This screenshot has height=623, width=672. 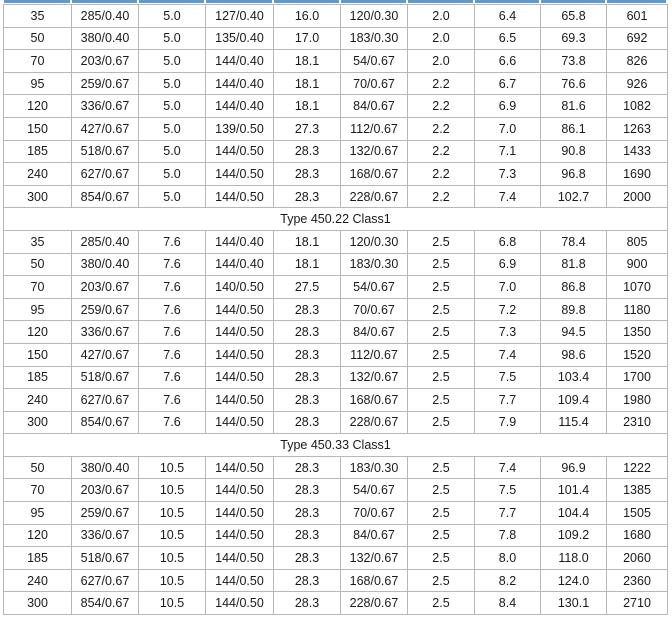 What do you see at coordinates (637, 603) in the screenshot?
I see `col-value-10-cell: 2710` at bounding box center [637, 603].